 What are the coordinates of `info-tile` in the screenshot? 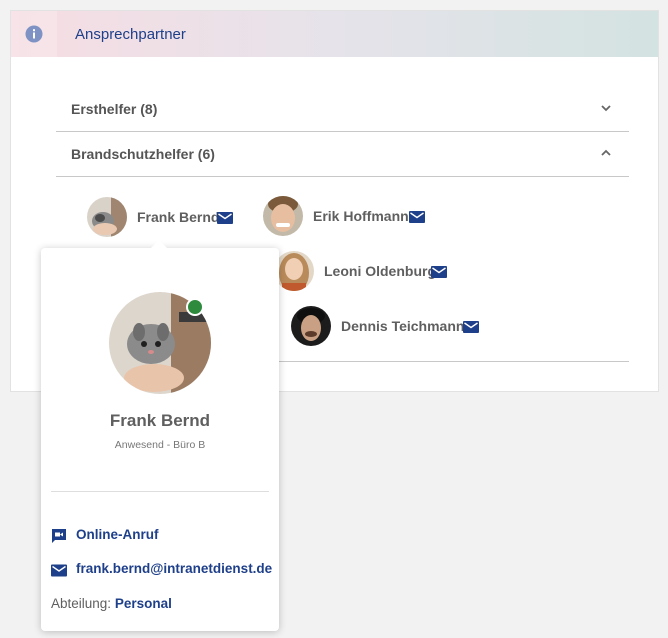 It's located at (34, 34).